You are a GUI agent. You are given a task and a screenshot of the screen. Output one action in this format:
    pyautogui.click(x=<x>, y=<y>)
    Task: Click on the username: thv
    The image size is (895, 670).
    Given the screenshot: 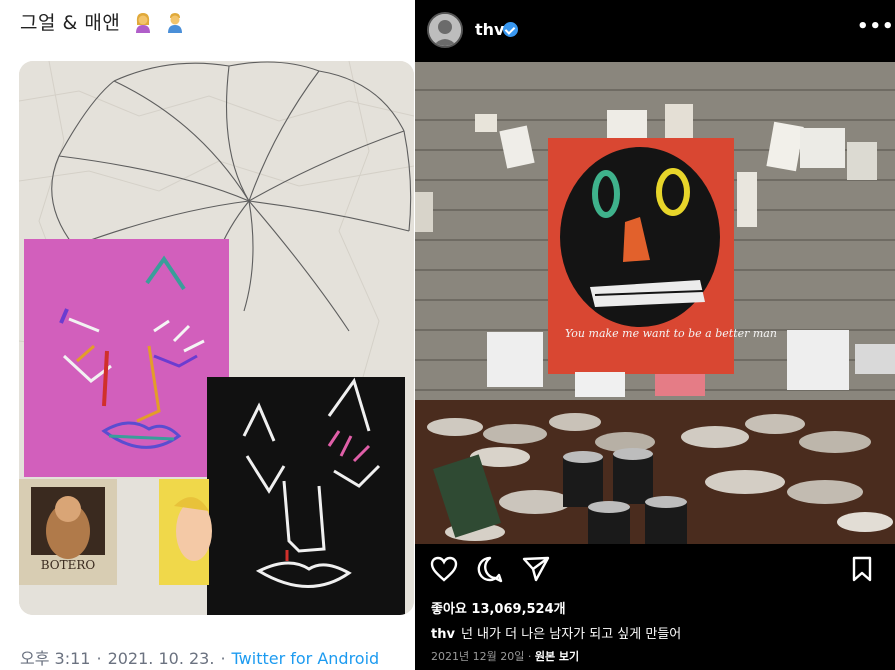 What is the action you would take?
    pyautogui.click(x=489, y=29)
    